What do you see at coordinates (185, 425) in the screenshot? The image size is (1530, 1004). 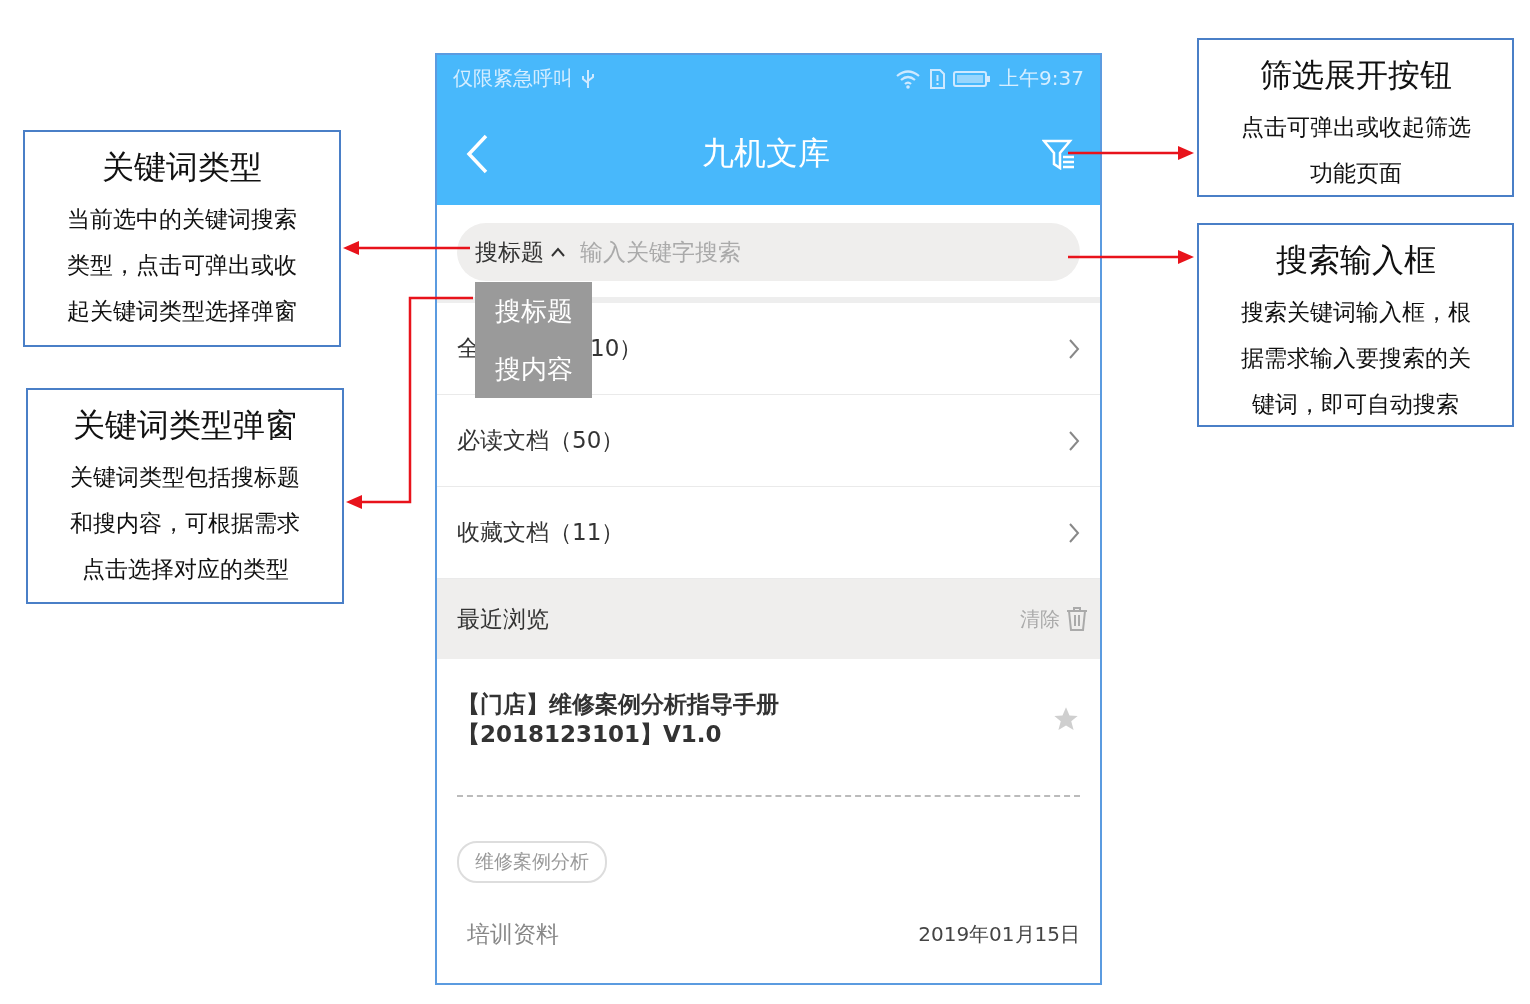 I see `callout-title: 关键词类型弹窗` at bounding box center [185, 425].